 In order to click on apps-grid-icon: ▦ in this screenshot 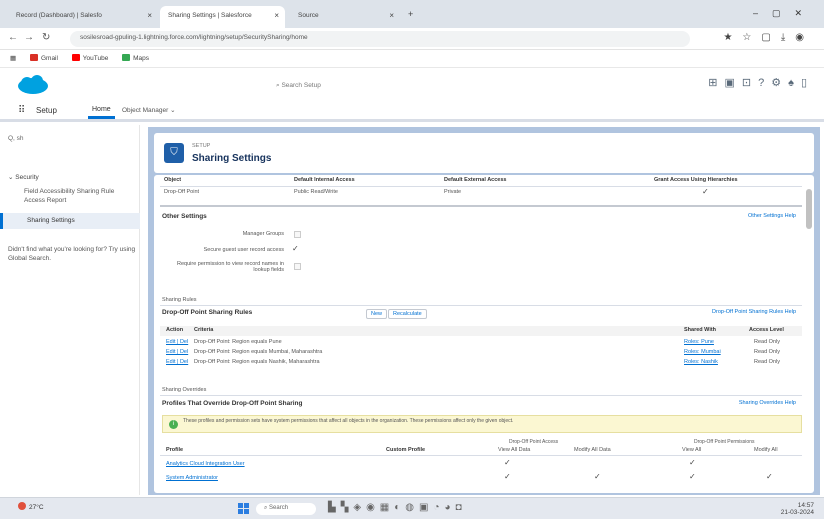, I will do `click(13, 58)`.